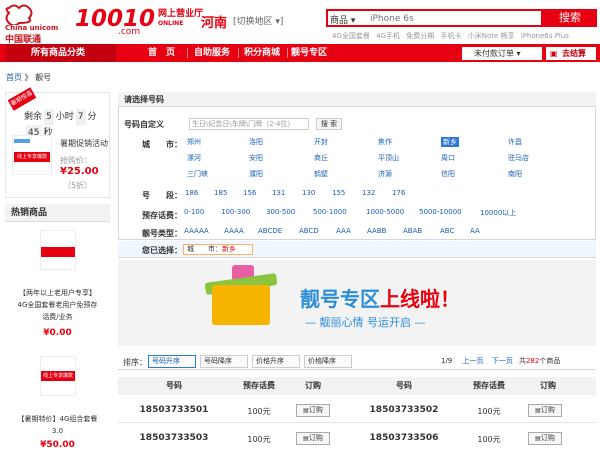  I want to click on prestore-option: 0-100, so click(194, 212).